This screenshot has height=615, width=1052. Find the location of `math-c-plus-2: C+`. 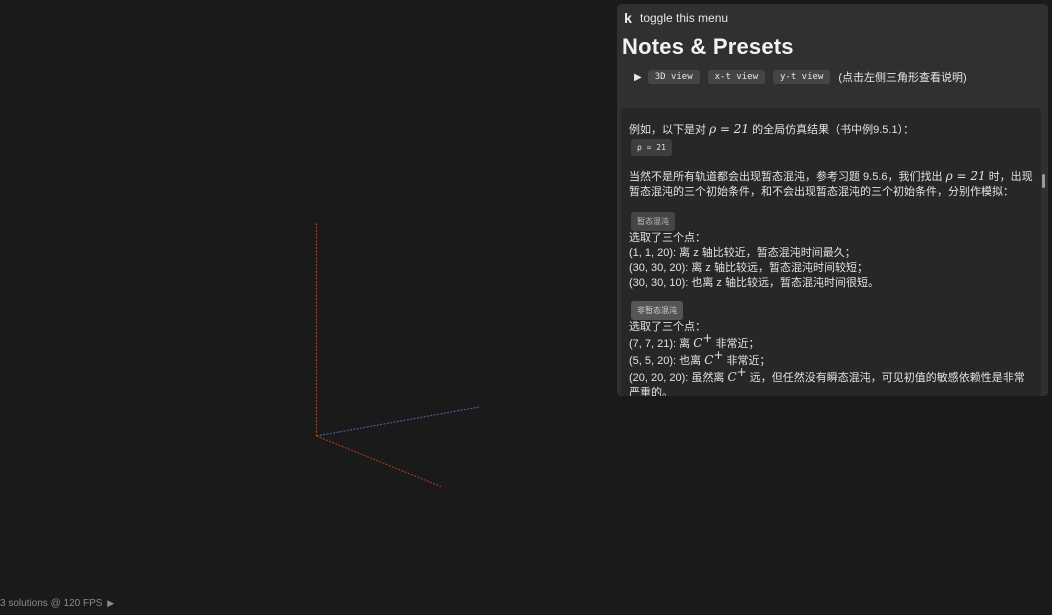

math-c-plus-2: C+ is located at coordinates (713, 360).